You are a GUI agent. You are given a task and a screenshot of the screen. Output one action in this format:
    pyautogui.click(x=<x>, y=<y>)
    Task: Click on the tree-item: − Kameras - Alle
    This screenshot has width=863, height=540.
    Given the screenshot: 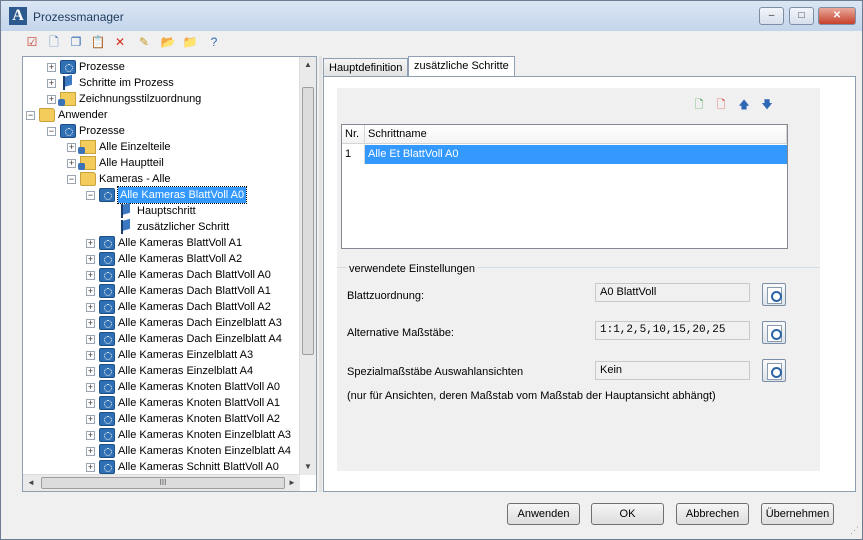 What is the action you would take?
    pyautogui.click(x=161, y=179)
    